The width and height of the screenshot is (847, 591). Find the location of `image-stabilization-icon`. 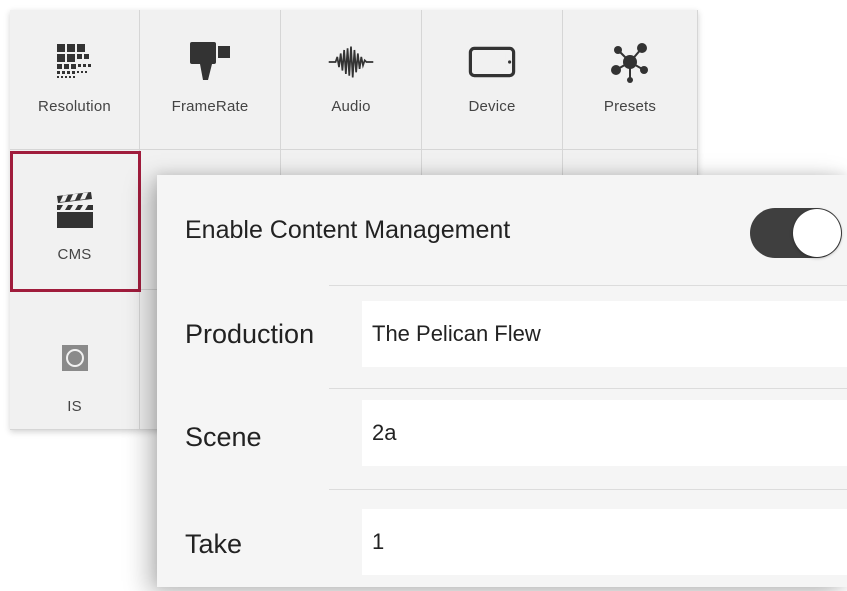

image-stabilization-icon is located at coordinates (75, 358).